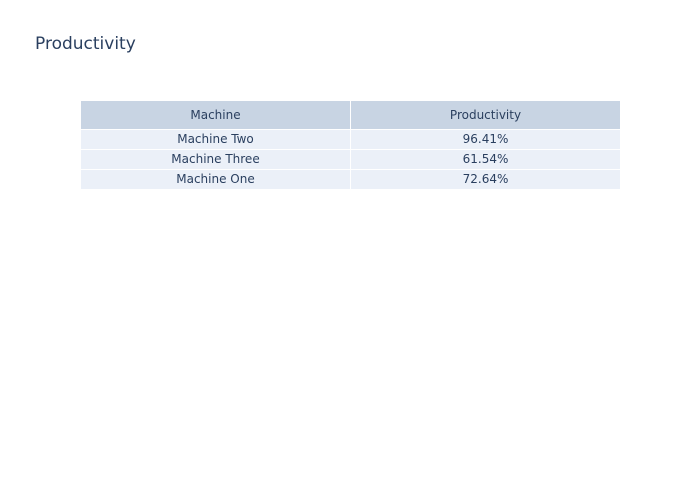 This screenshot has height=500, width=700. Describe the element at coordinates (485, 159) in the screenshot. I see `table-cell-productivity: 61.54%` at that location.